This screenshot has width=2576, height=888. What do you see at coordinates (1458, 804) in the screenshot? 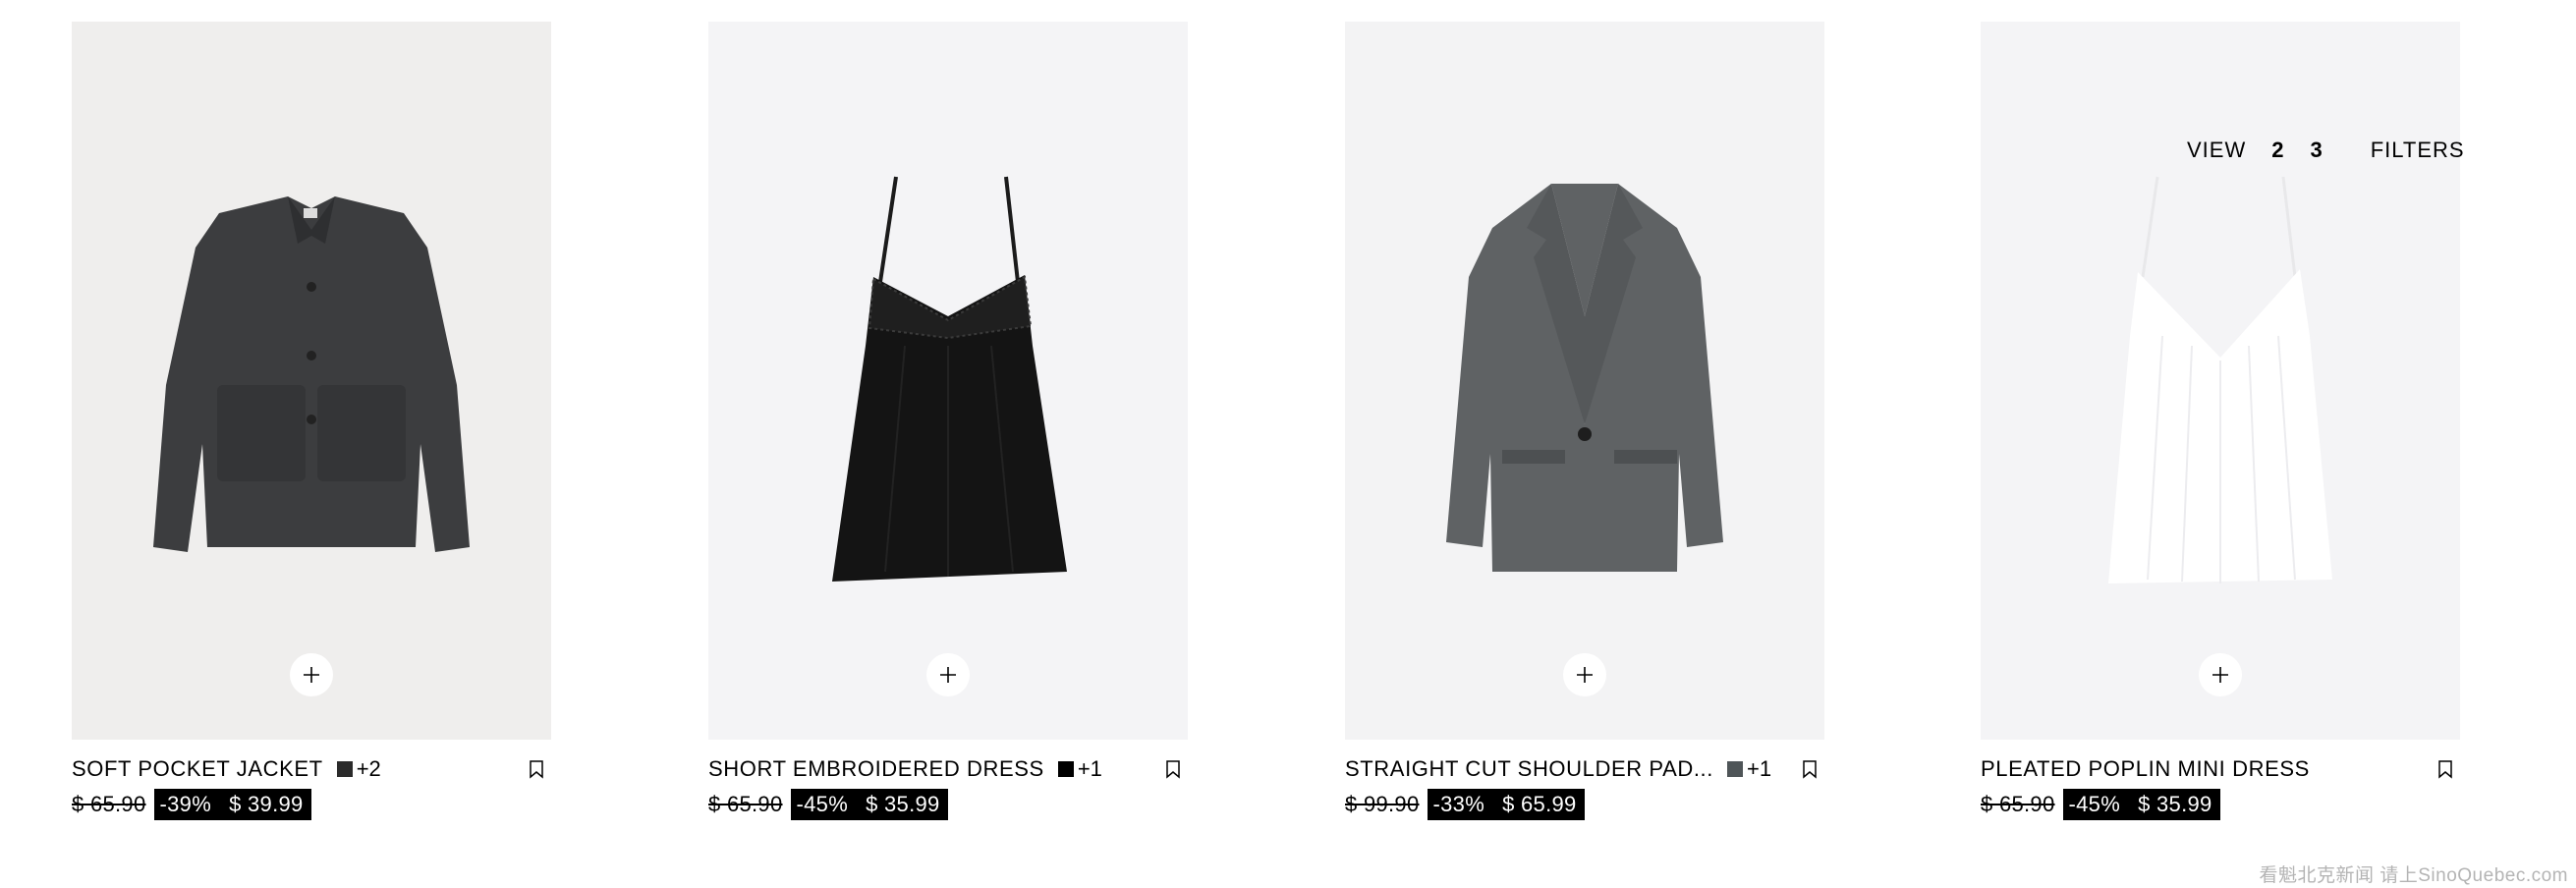
I see `discount-percent: -33%` at bounding box center [1458, 804].